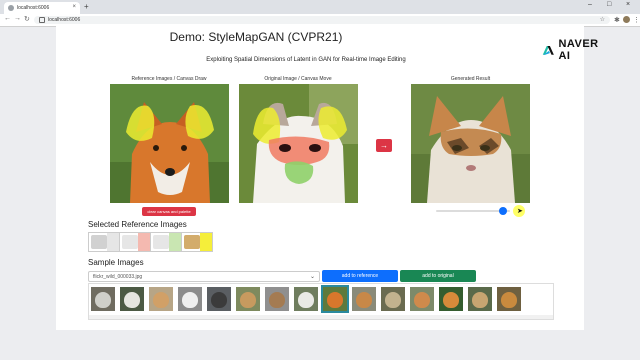 This screenshot has height=360, width=640. What do you see at coordinates (116, 262) in the screenshot?
I see `sample-images-heading: Sample Images` at bounding box center [116, 262].